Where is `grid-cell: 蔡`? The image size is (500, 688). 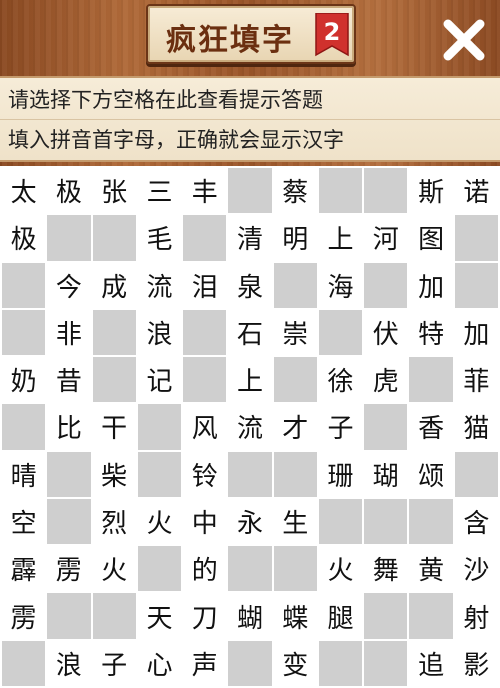
grid-cell: 蔡 is located at coordinates (295, 191).